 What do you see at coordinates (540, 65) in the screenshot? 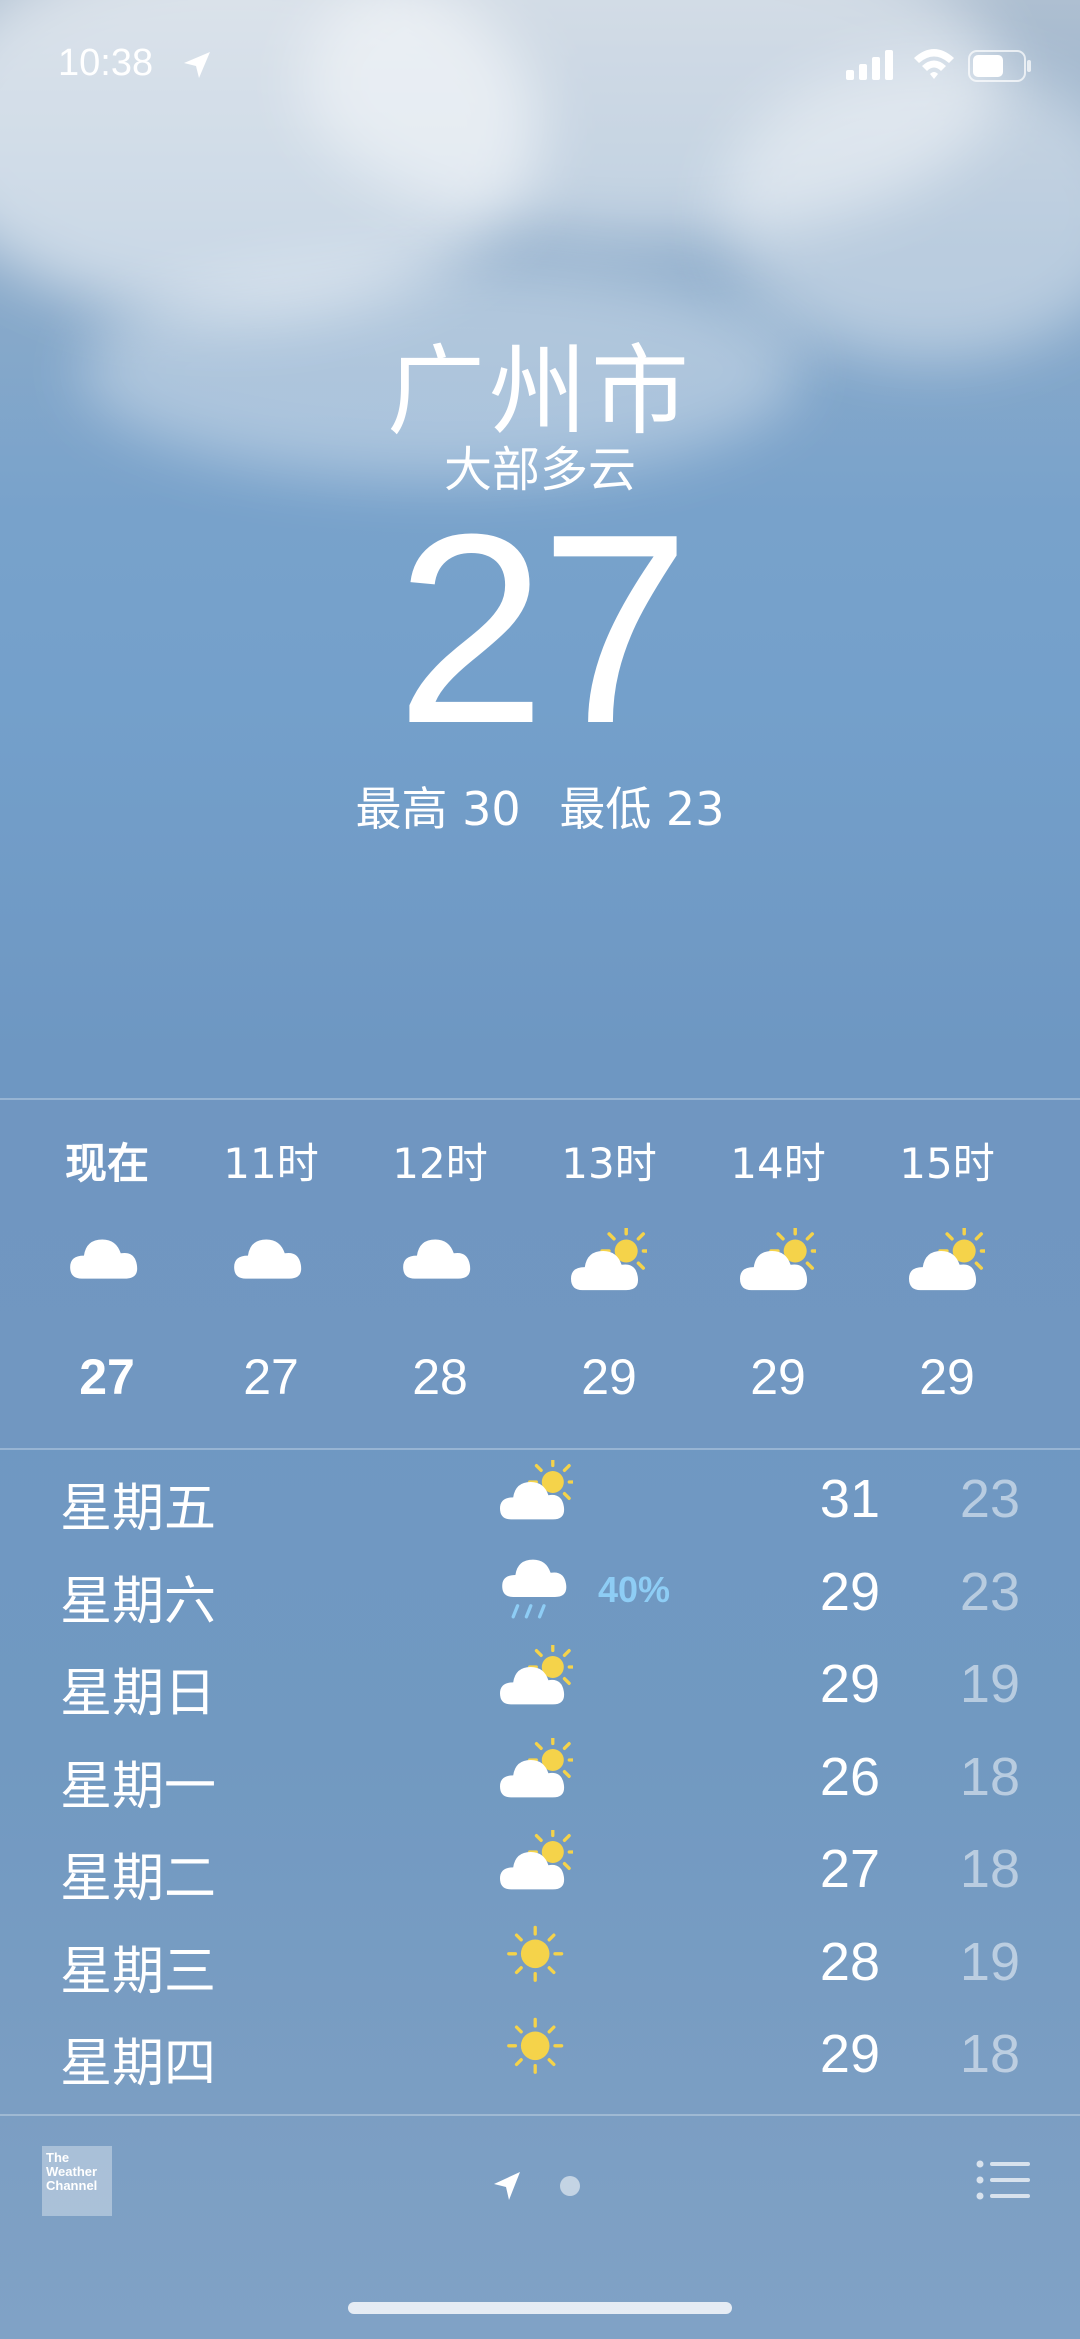
I see `status-bar: 10:38` at bounding box center [540, 65].